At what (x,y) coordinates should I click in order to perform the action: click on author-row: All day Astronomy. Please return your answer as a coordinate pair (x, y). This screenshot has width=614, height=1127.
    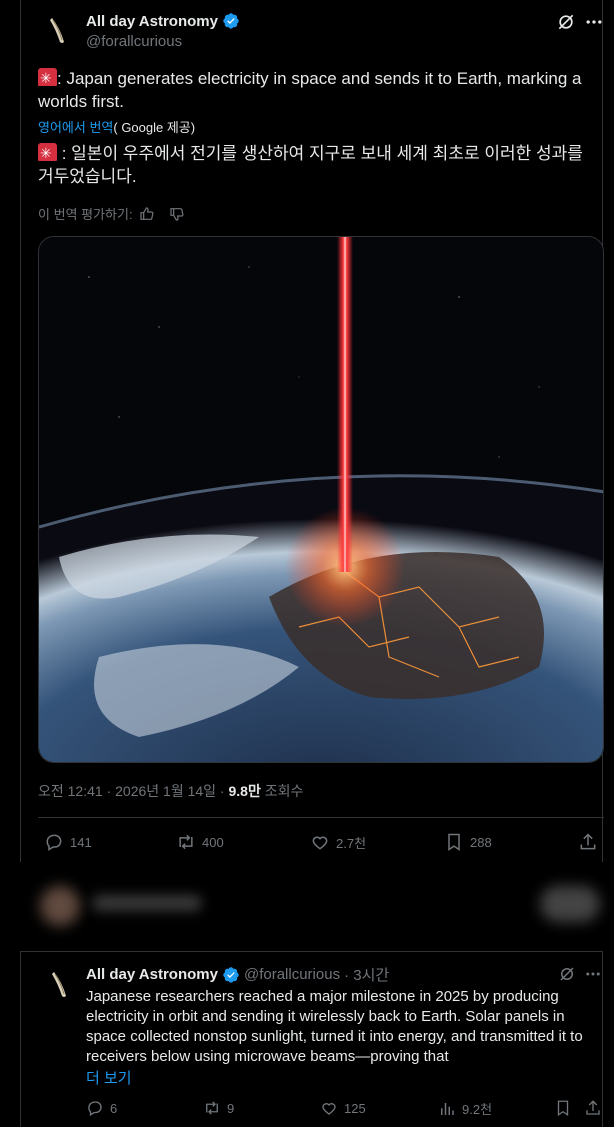
    Looking at the image, I should click on (163, 21).